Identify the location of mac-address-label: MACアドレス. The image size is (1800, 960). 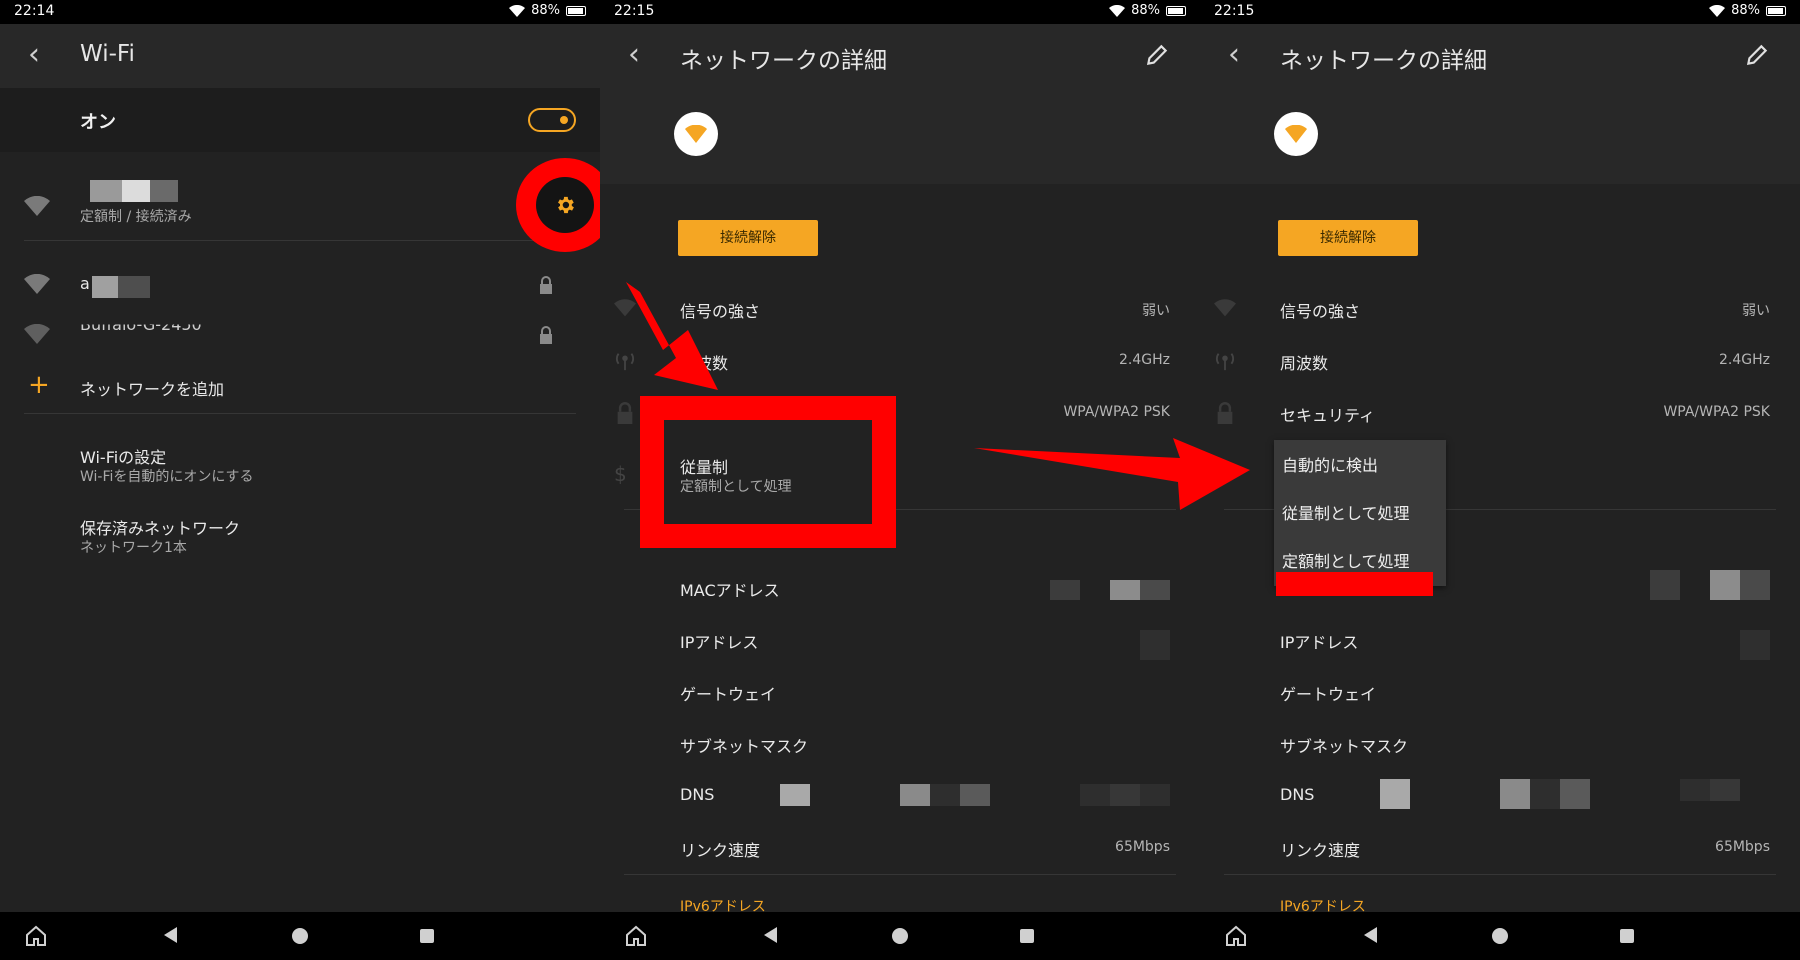
(730, 590).